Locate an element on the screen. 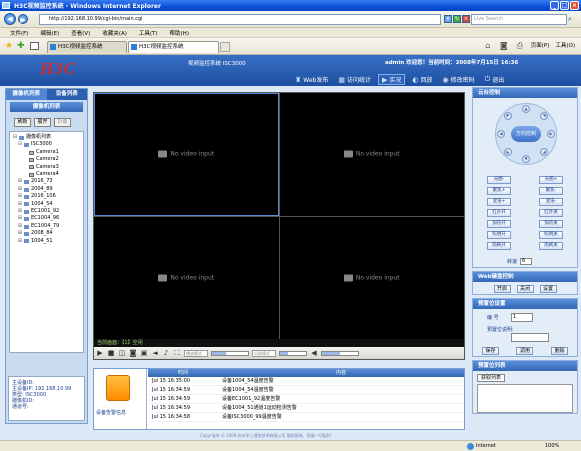 The image size is (581, 451). tree-node: ⊞ 1004_51 is located at coordinates (46, 241).